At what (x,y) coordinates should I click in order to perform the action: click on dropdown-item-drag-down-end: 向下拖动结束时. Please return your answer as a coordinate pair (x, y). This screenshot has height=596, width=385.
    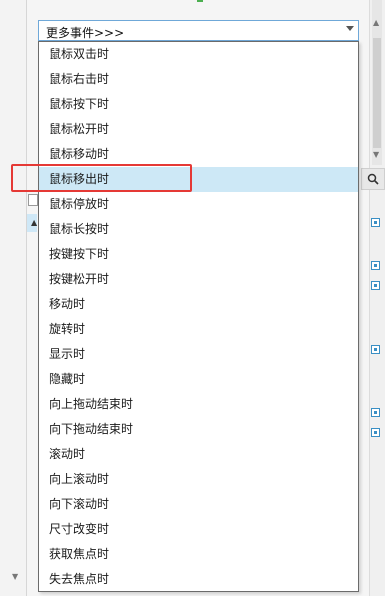
    Looking at the image, I should click on (198, 429).